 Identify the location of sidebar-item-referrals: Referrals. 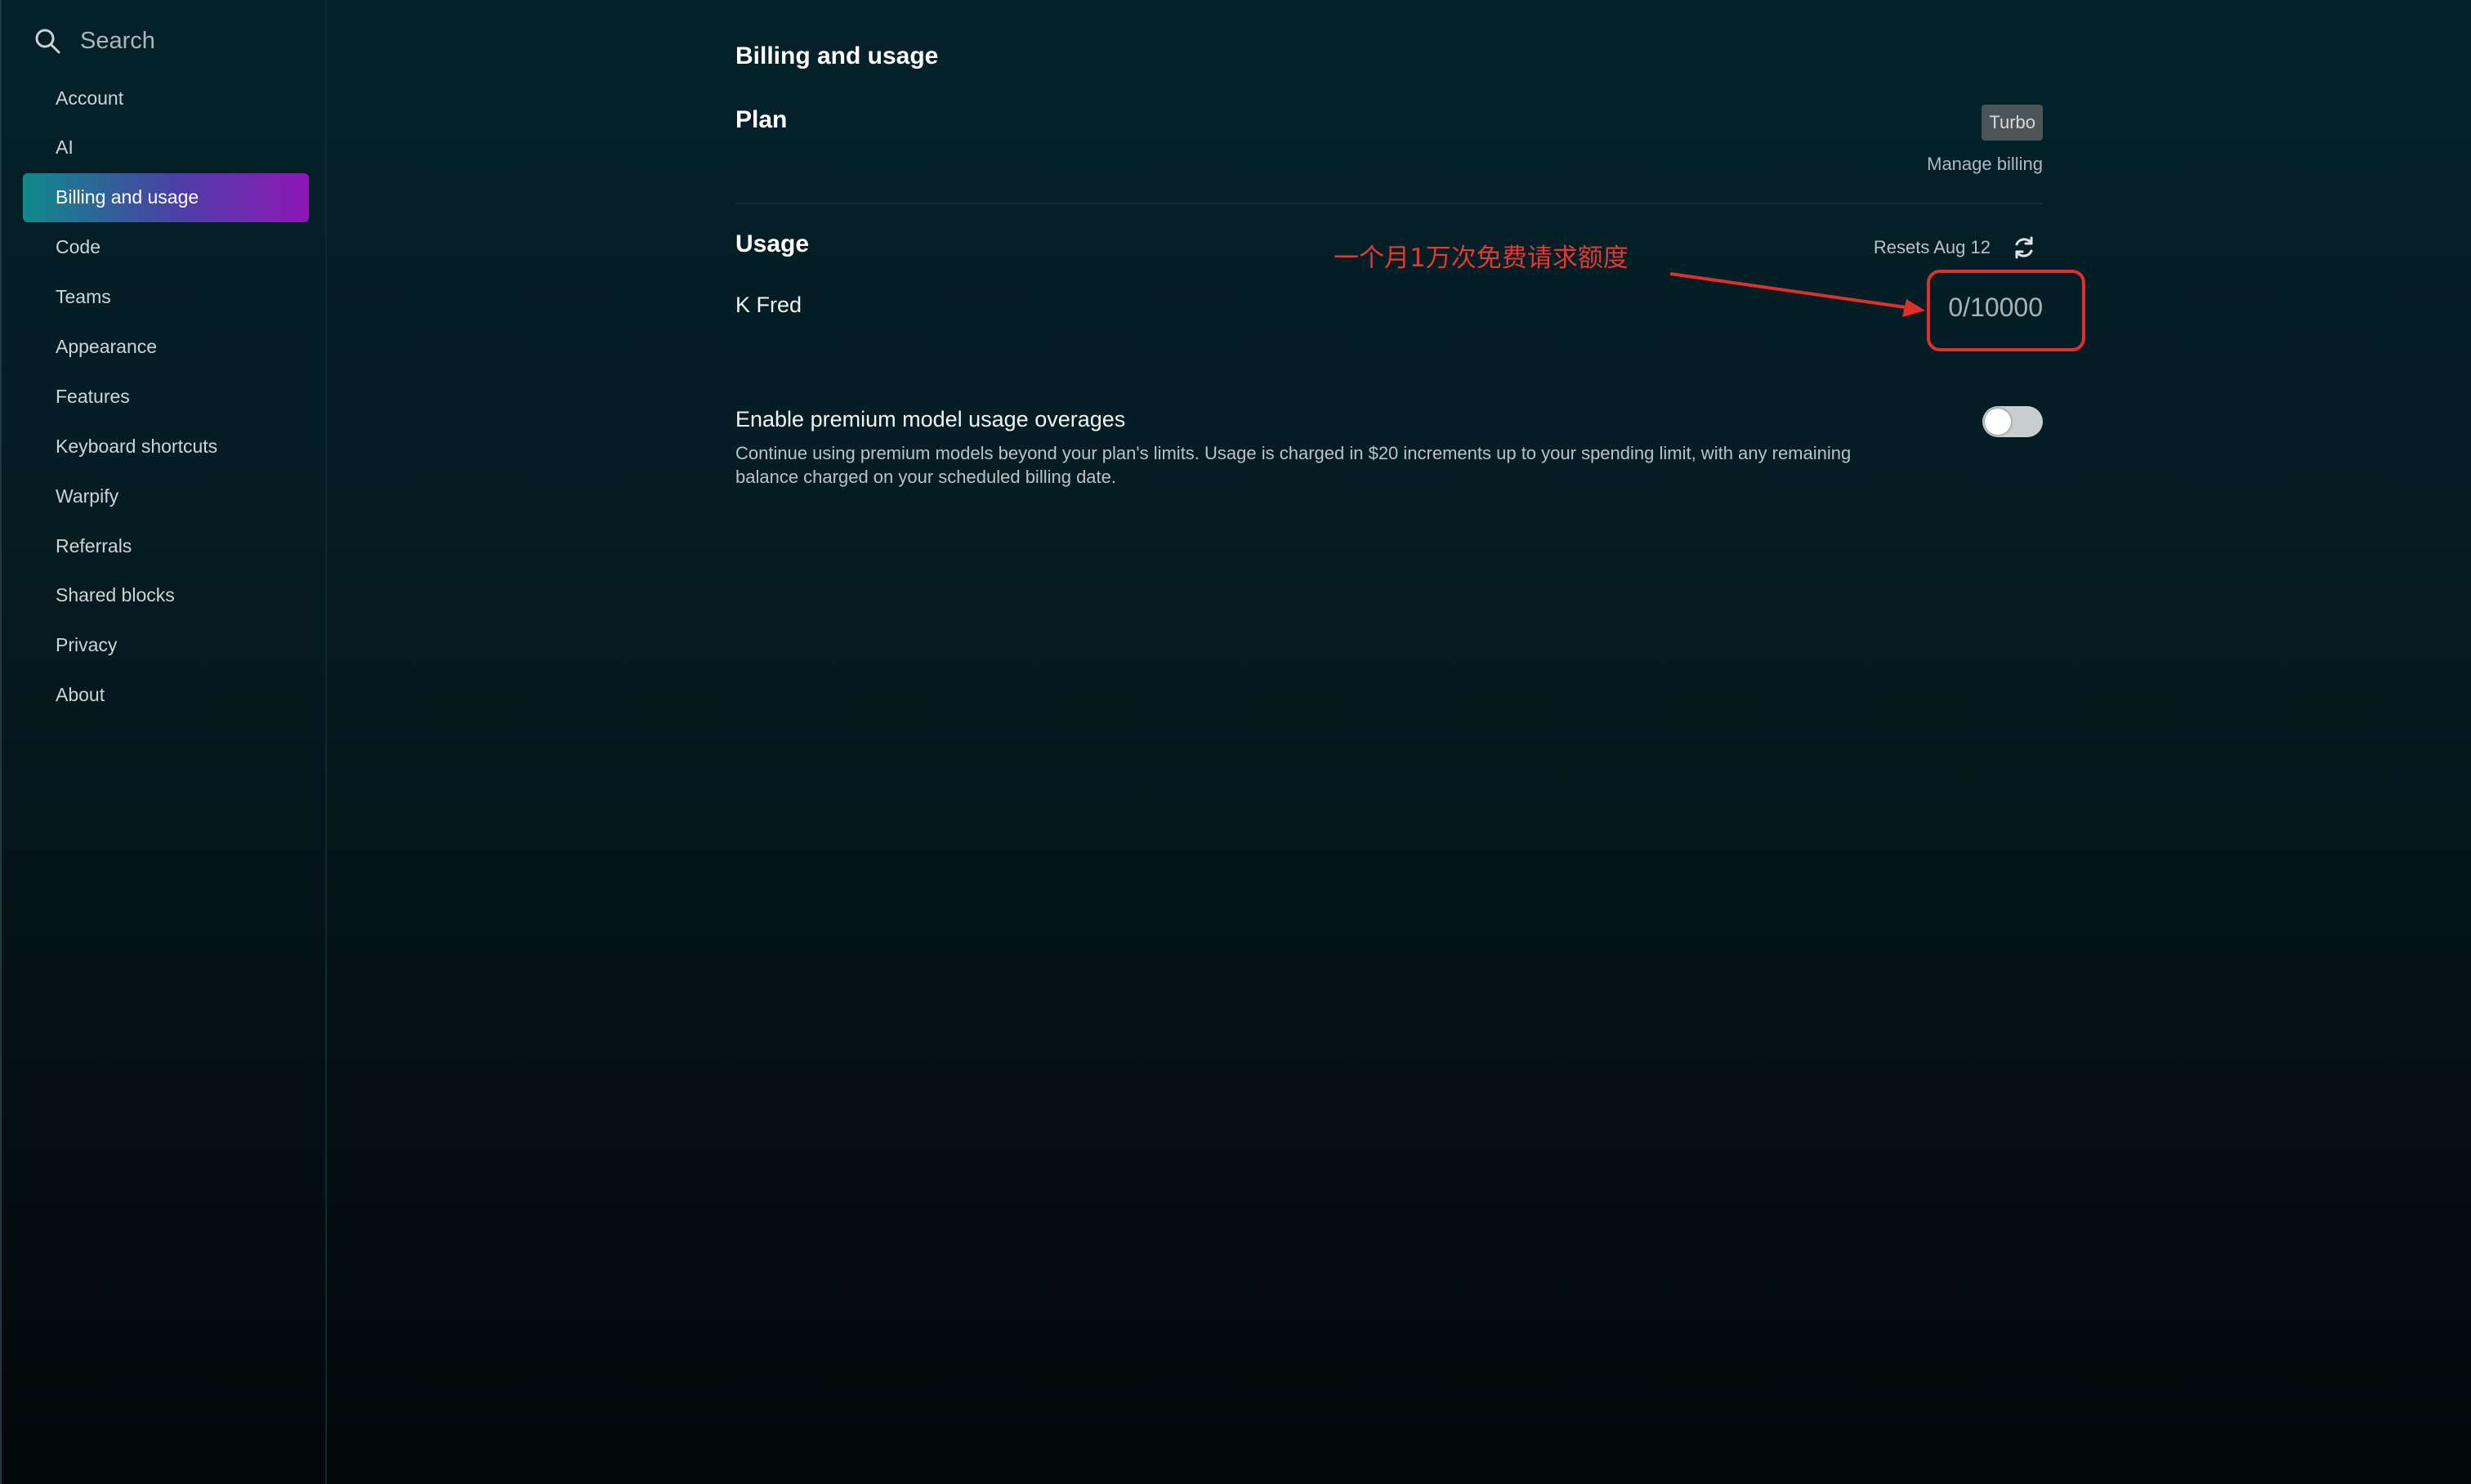
(166, 545).